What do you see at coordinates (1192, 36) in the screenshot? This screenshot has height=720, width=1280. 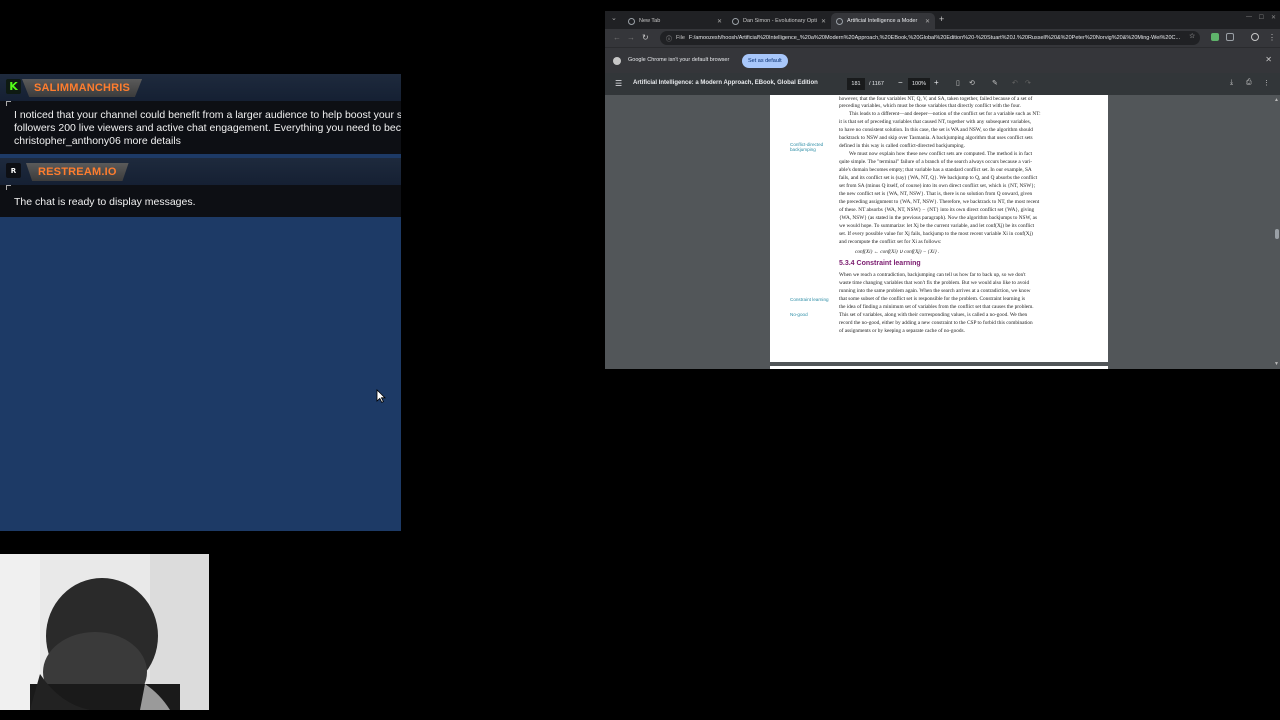 I see `bookmark-star-icon: ☆` at bounding box center [1192, 36].